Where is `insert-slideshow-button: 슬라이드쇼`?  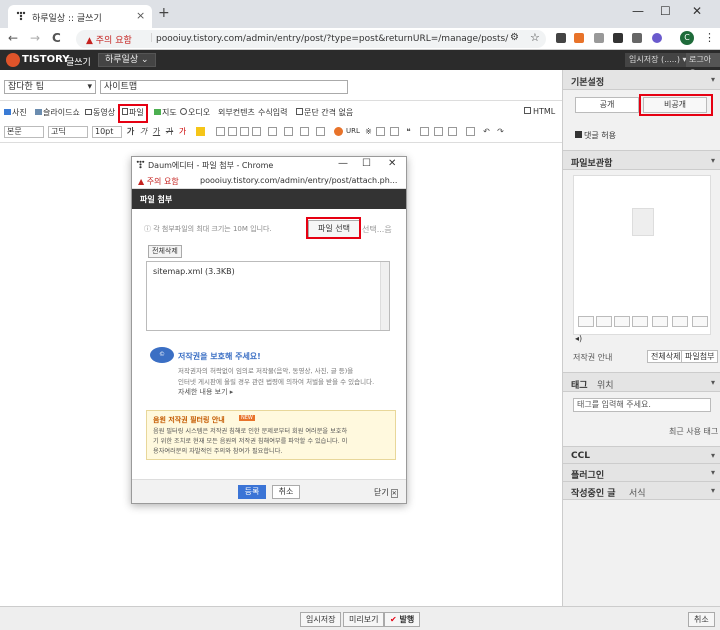
insert-slideshow-button: 슬라이드쇼 is located at coordinates (57, 112).